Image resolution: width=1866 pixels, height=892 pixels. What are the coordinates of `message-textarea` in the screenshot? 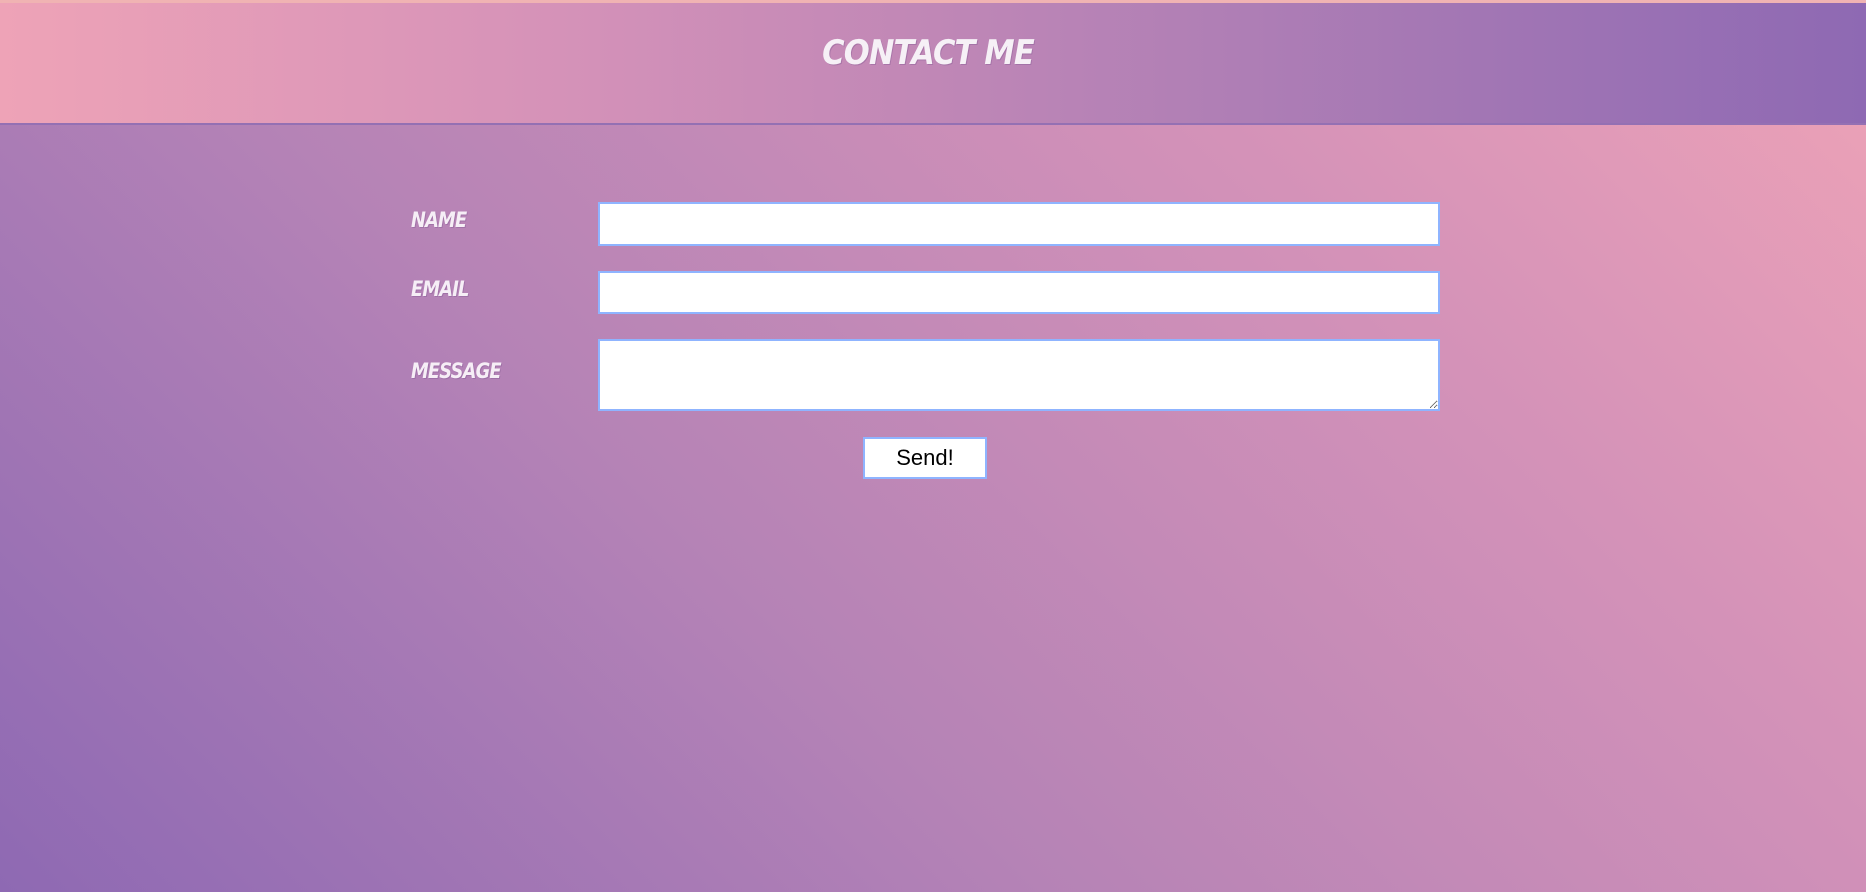 It's located at (1019, 375).